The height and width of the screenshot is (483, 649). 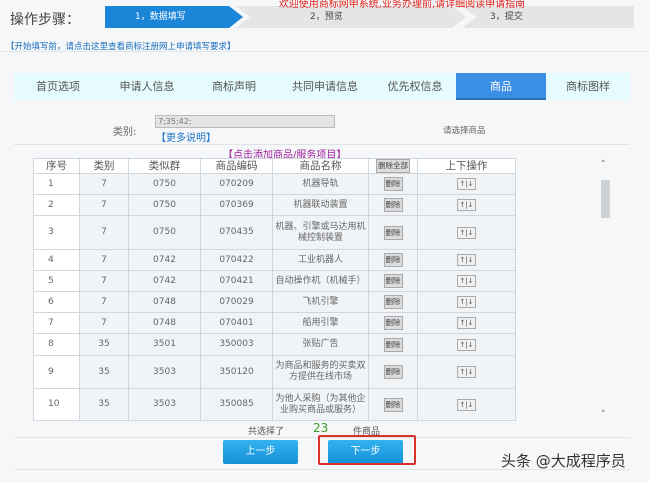 What do you see at coordinates (274, 344) in the screenshot?
I see `table-row: 8 35 3501 350003 张贴广告 删除 ↑|↓` at bounding box center [274, 344].